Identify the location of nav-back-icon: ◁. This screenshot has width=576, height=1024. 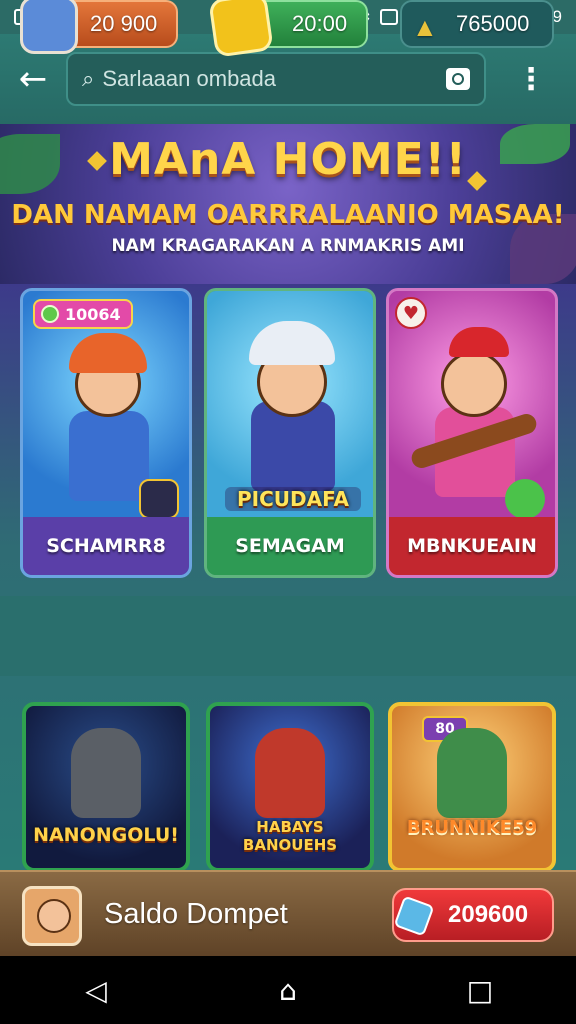
(96, 990).